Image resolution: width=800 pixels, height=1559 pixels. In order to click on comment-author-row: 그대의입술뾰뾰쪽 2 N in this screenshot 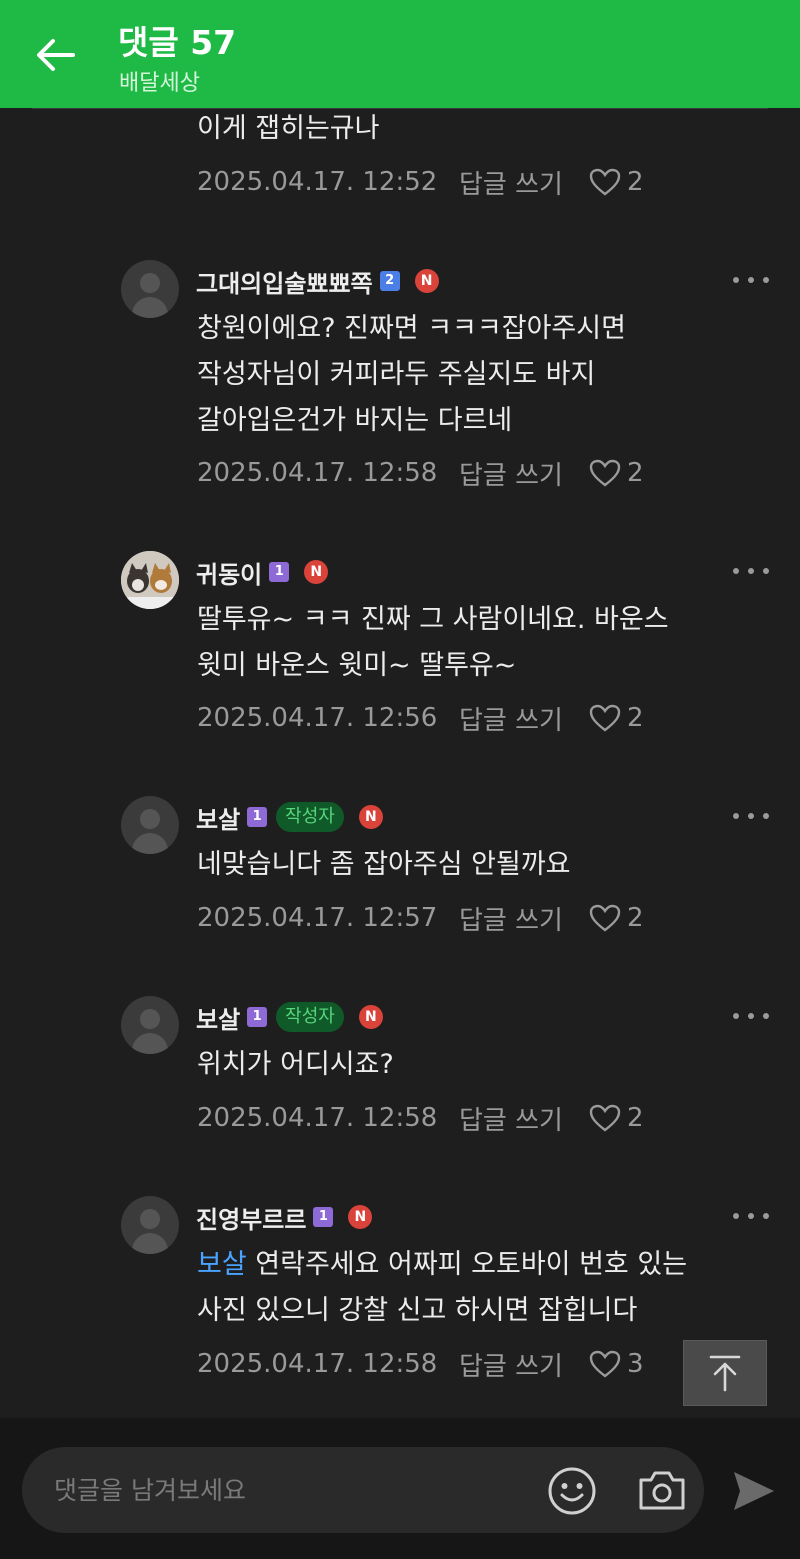, I will do `click(317, 281)`.